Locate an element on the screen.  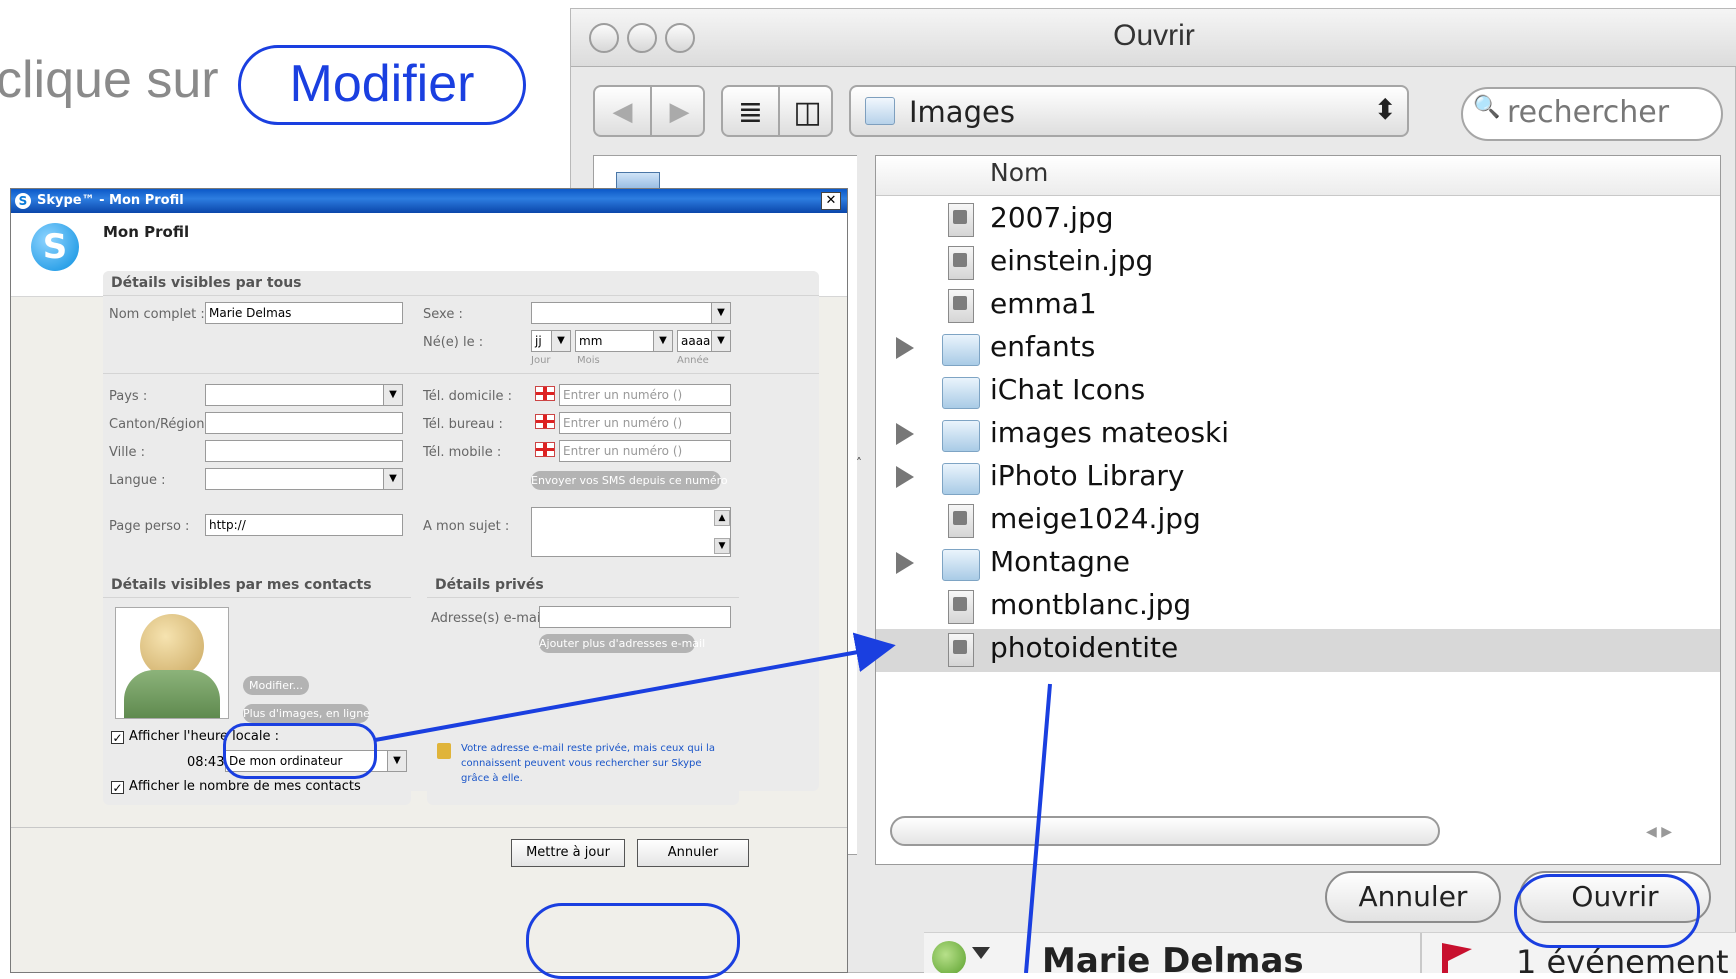
arrow-to-bottom is located at coordinates (1038, 828).